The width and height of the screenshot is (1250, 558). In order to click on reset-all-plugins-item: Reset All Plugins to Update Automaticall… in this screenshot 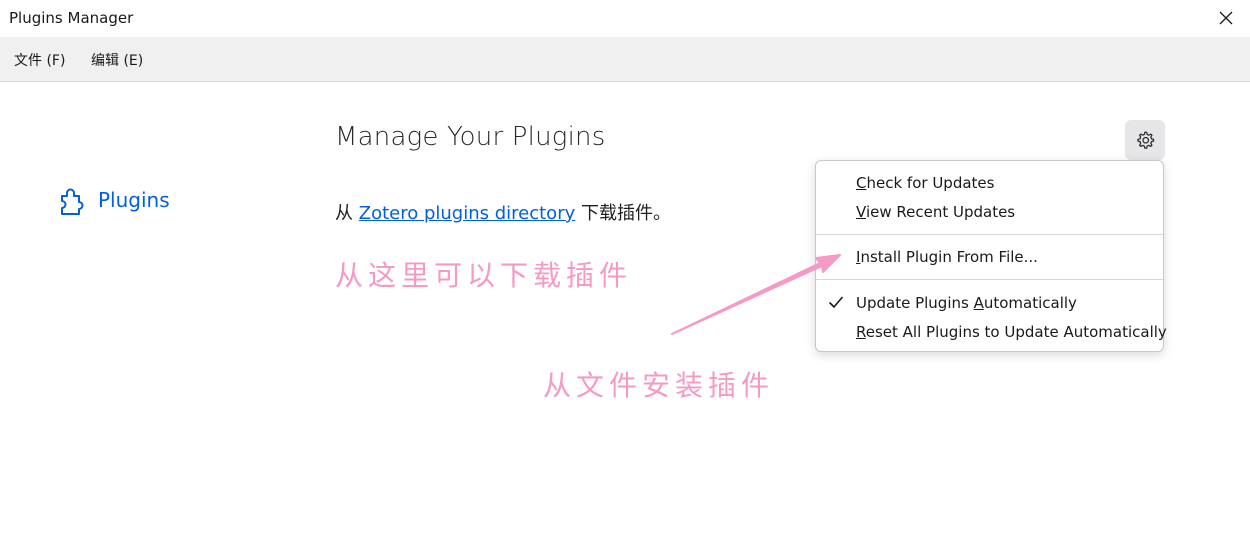, I will do `click(1011, 332)`.